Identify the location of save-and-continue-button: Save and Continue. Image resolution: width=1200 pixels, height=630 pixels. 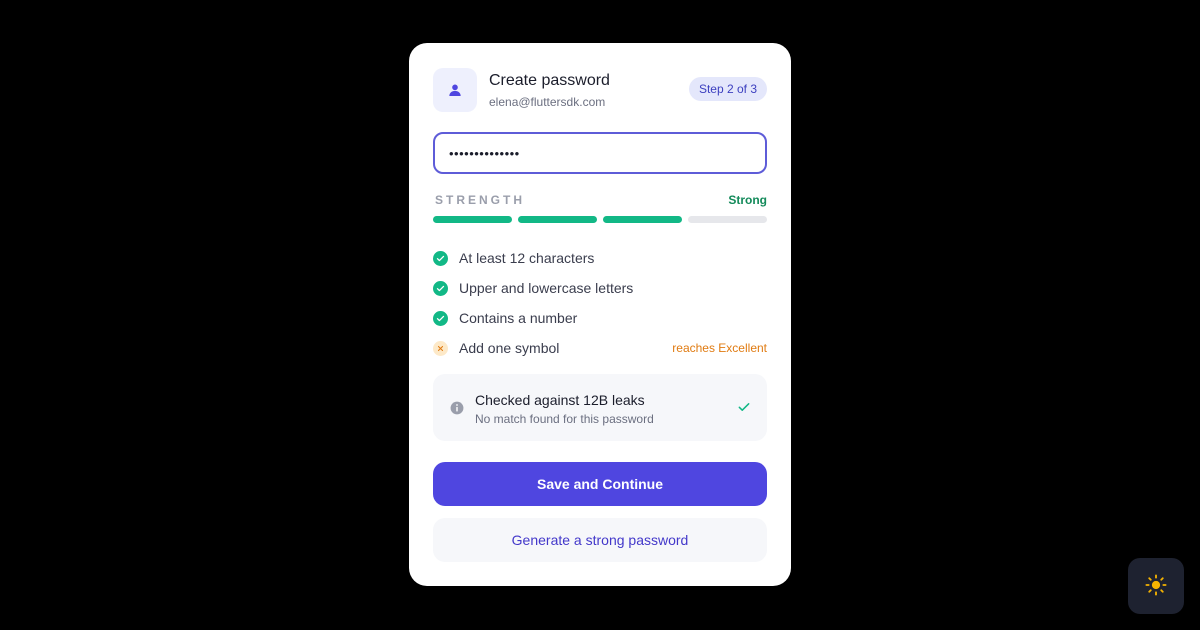
(600, 484).